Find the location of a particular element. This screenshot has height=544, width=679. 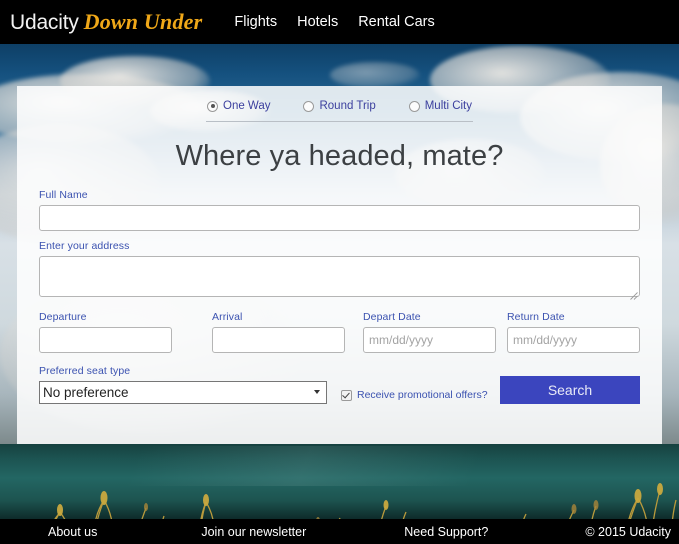

field-address: Enter your address is located at coordinates (339, 271).